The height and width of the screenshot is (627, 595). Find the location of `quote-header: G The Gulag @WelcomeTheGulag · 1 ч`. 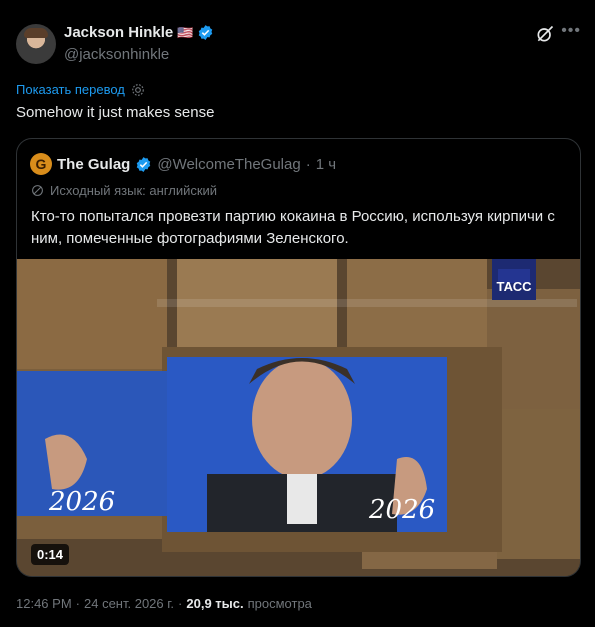

quote-header: G The Gulag @WelcomeTheGulag · 1 ч is located at coordinates (183, 164).